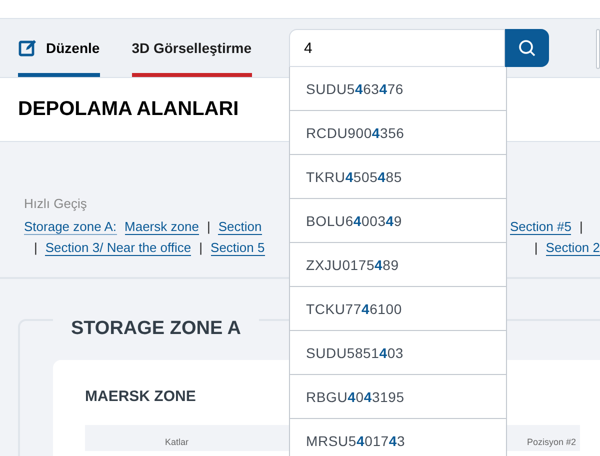  I want to click on section-link: Section 5, so click(237, 248).